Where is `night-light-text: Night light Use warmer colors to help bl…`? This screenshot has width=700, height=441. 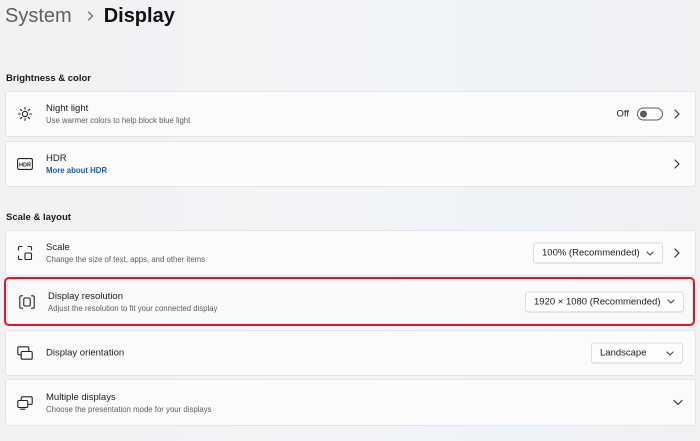 night-light-text: Night light Use warmer colors to help bl… is located at coordinates (118, 114).